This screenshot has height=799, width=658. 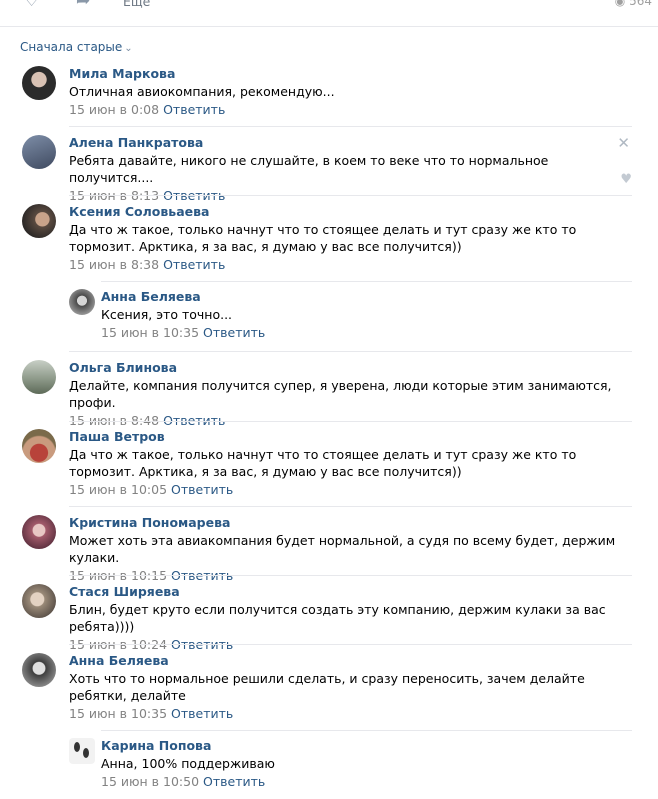 What do you see at coordinates (114, 109) in the screenshot?
I see `comment-date: 15 июн в 0:08` at bounding box center [114, 109].